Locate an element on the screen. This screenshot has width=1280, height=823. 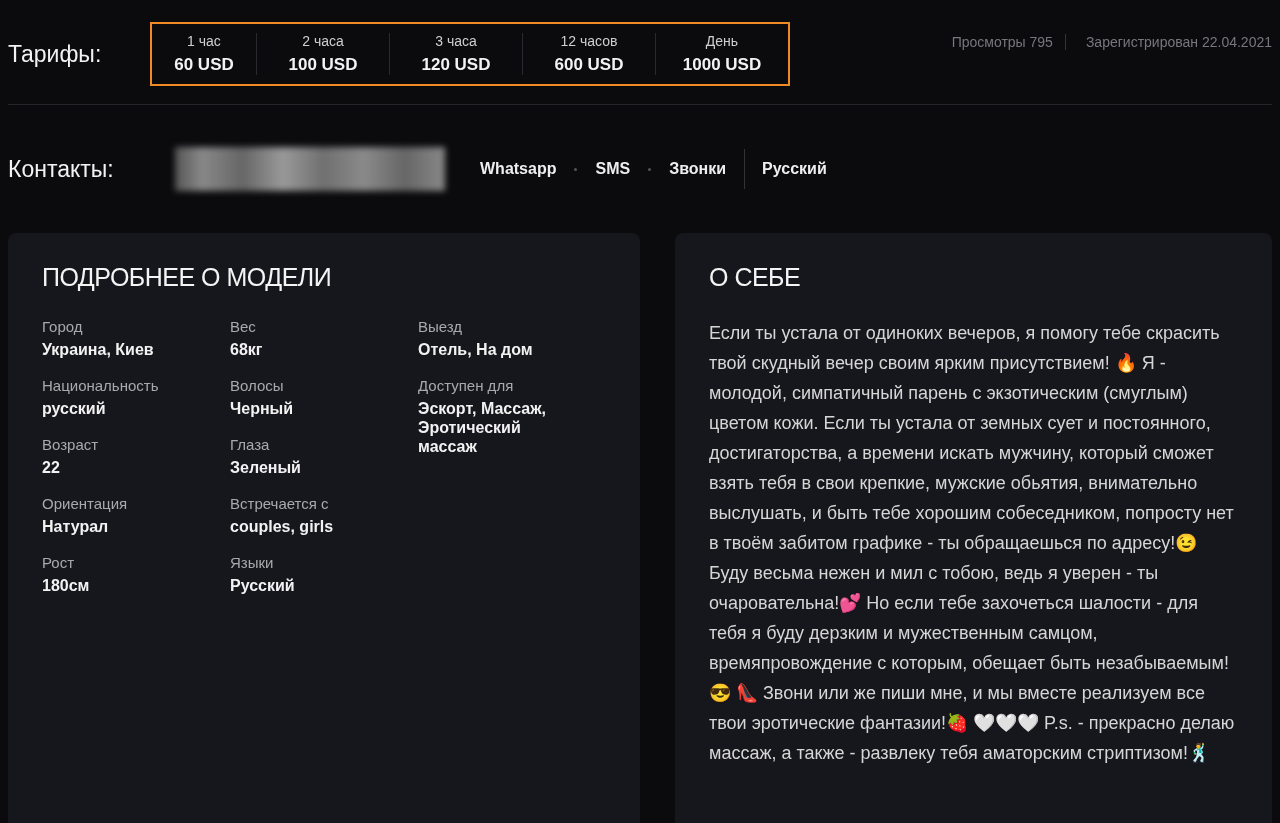
contact-language: Русский is located at coordinates (785, 169).